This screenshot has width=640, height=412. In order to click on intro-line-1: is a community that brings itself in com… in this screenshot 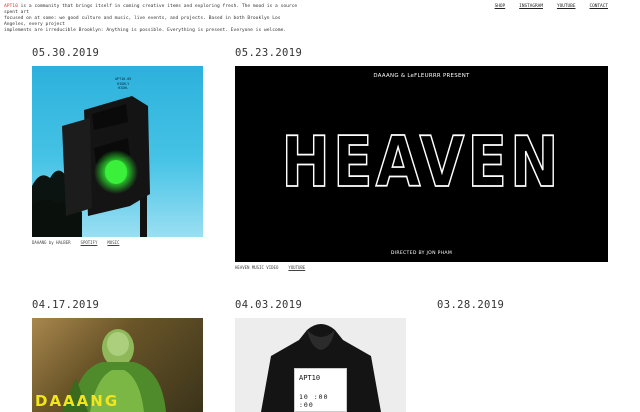, I will do `click(151, 9)`.